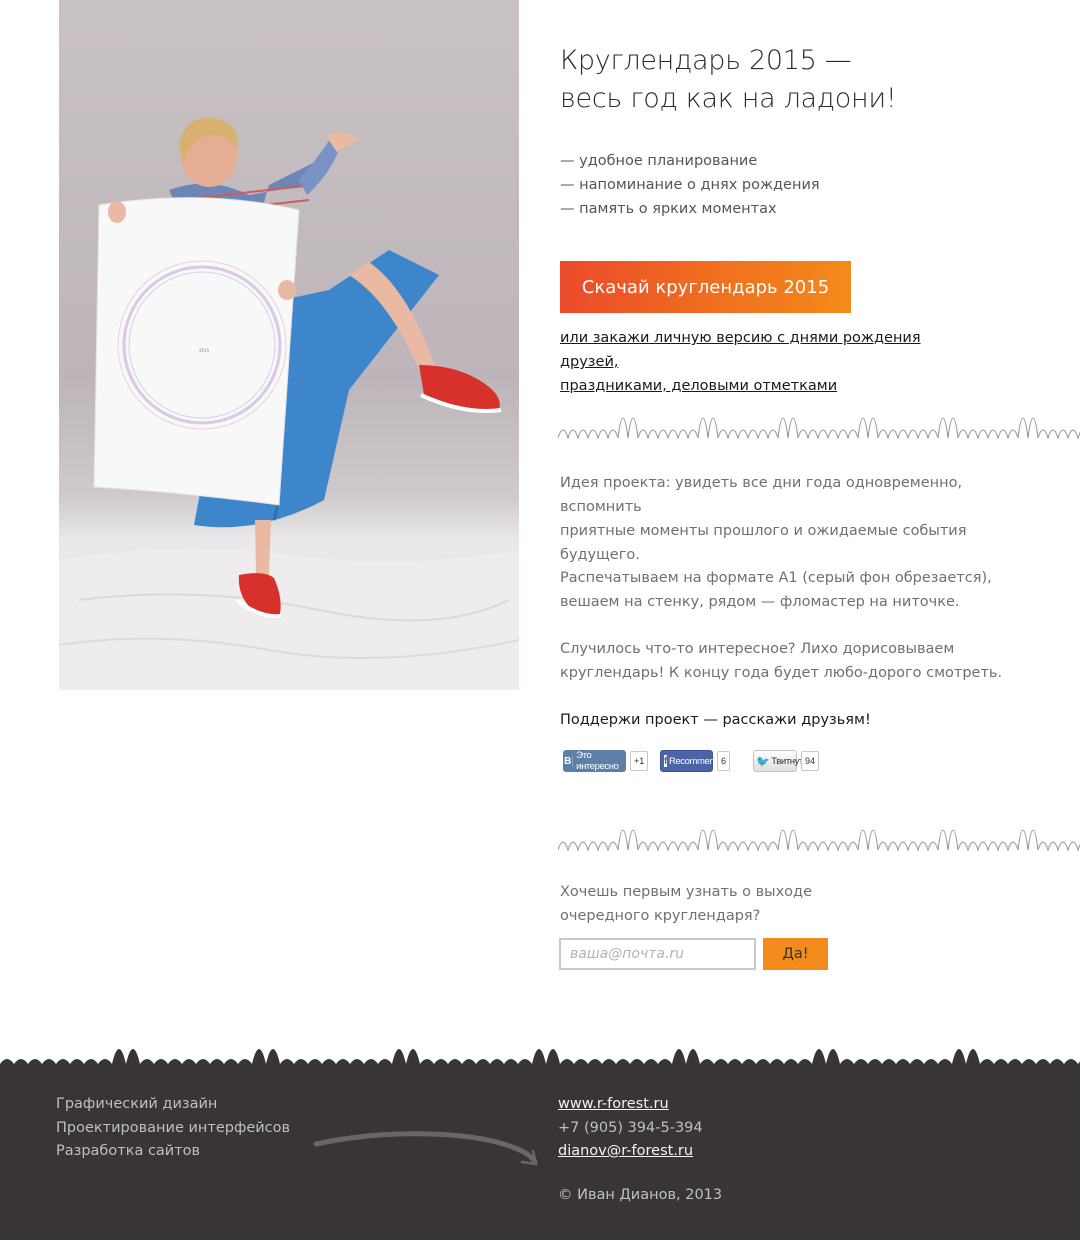 The width and height of the screenshot is (1080, 1240). I want to click on website-link: www.r-forest.ru, so click(630, 1105).